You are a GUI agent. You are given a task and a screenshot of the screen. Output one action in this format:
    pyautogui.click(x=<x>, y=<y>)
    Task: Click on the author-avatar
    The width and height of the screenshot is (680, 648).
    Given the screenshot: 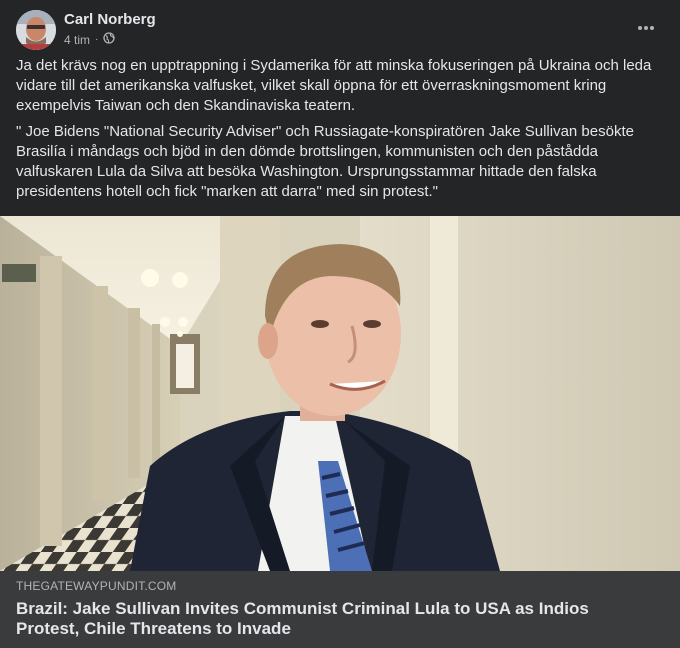 What is the action you would take?
    pyautogui.click(x=36, y=30)
    